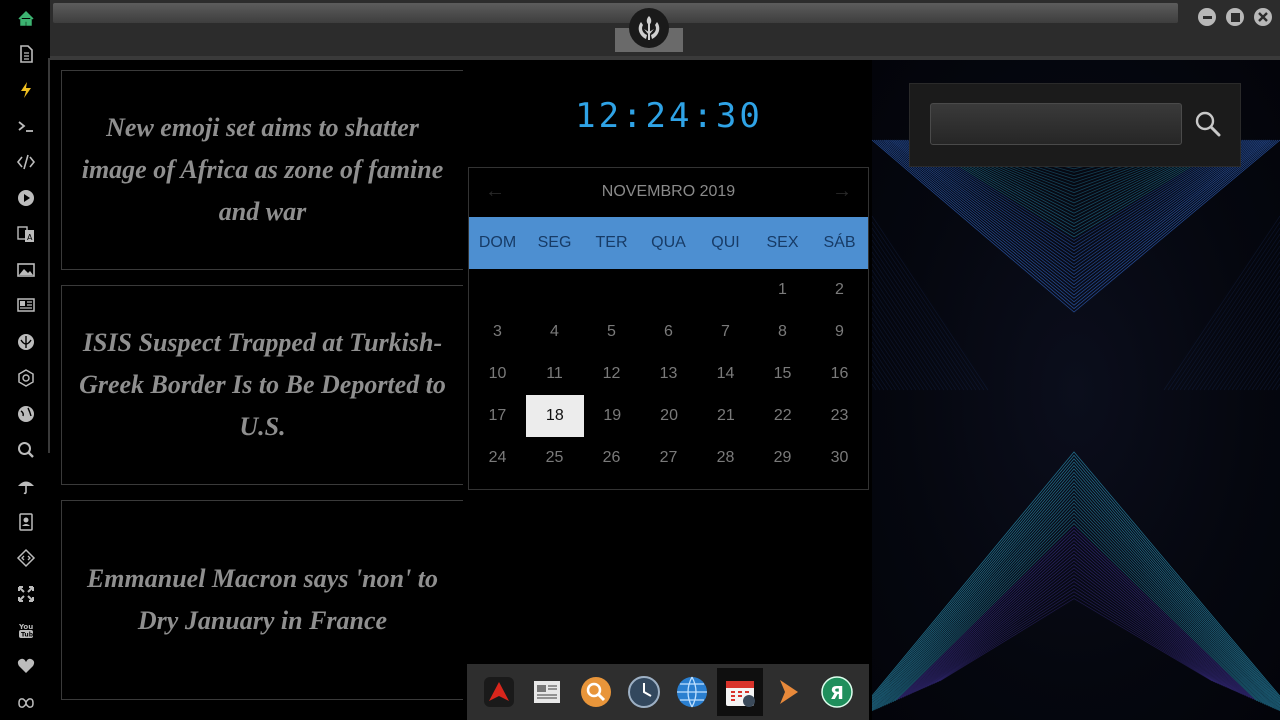 The width and height of the screenshot is (1280, 720). I want to click on home-icon, so click(26, 18).